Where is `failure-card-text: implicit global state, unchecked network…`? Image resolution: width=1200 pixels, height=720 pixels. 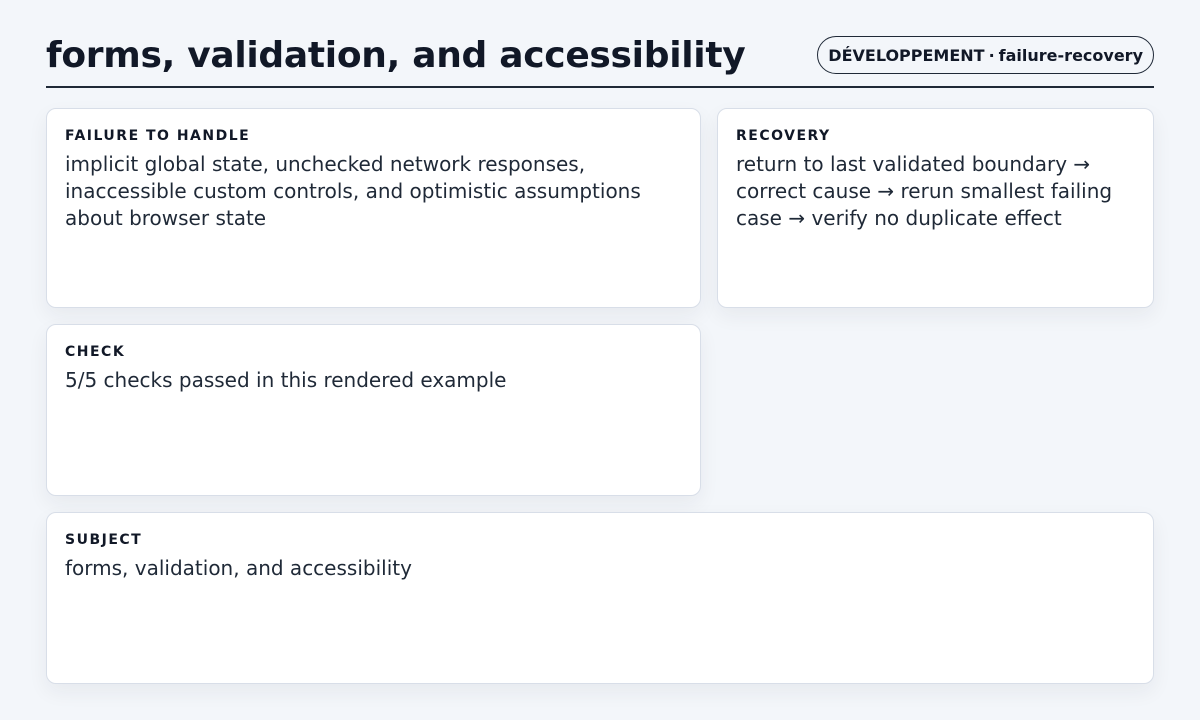 failure-card-text: implicit global state, unchecked network… is located at coordinates (353, 191).